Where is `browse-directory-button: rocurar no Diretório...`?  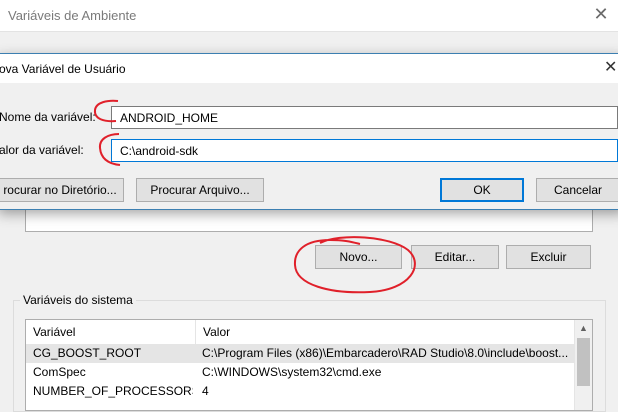 browse-directory-button: rocurar no Diretório... is located at coordinates (62, 190).